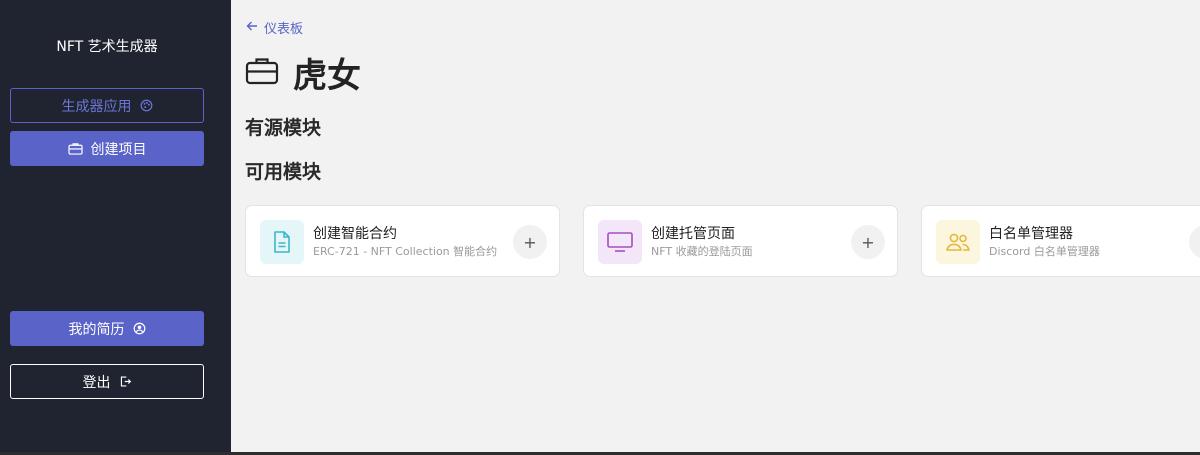 The width and height of the screenshot is (1200, 455). What do you see at coordinates (620, 242) in the screenshot?
I see `monitor-icon` at bounding box center [620, 242].